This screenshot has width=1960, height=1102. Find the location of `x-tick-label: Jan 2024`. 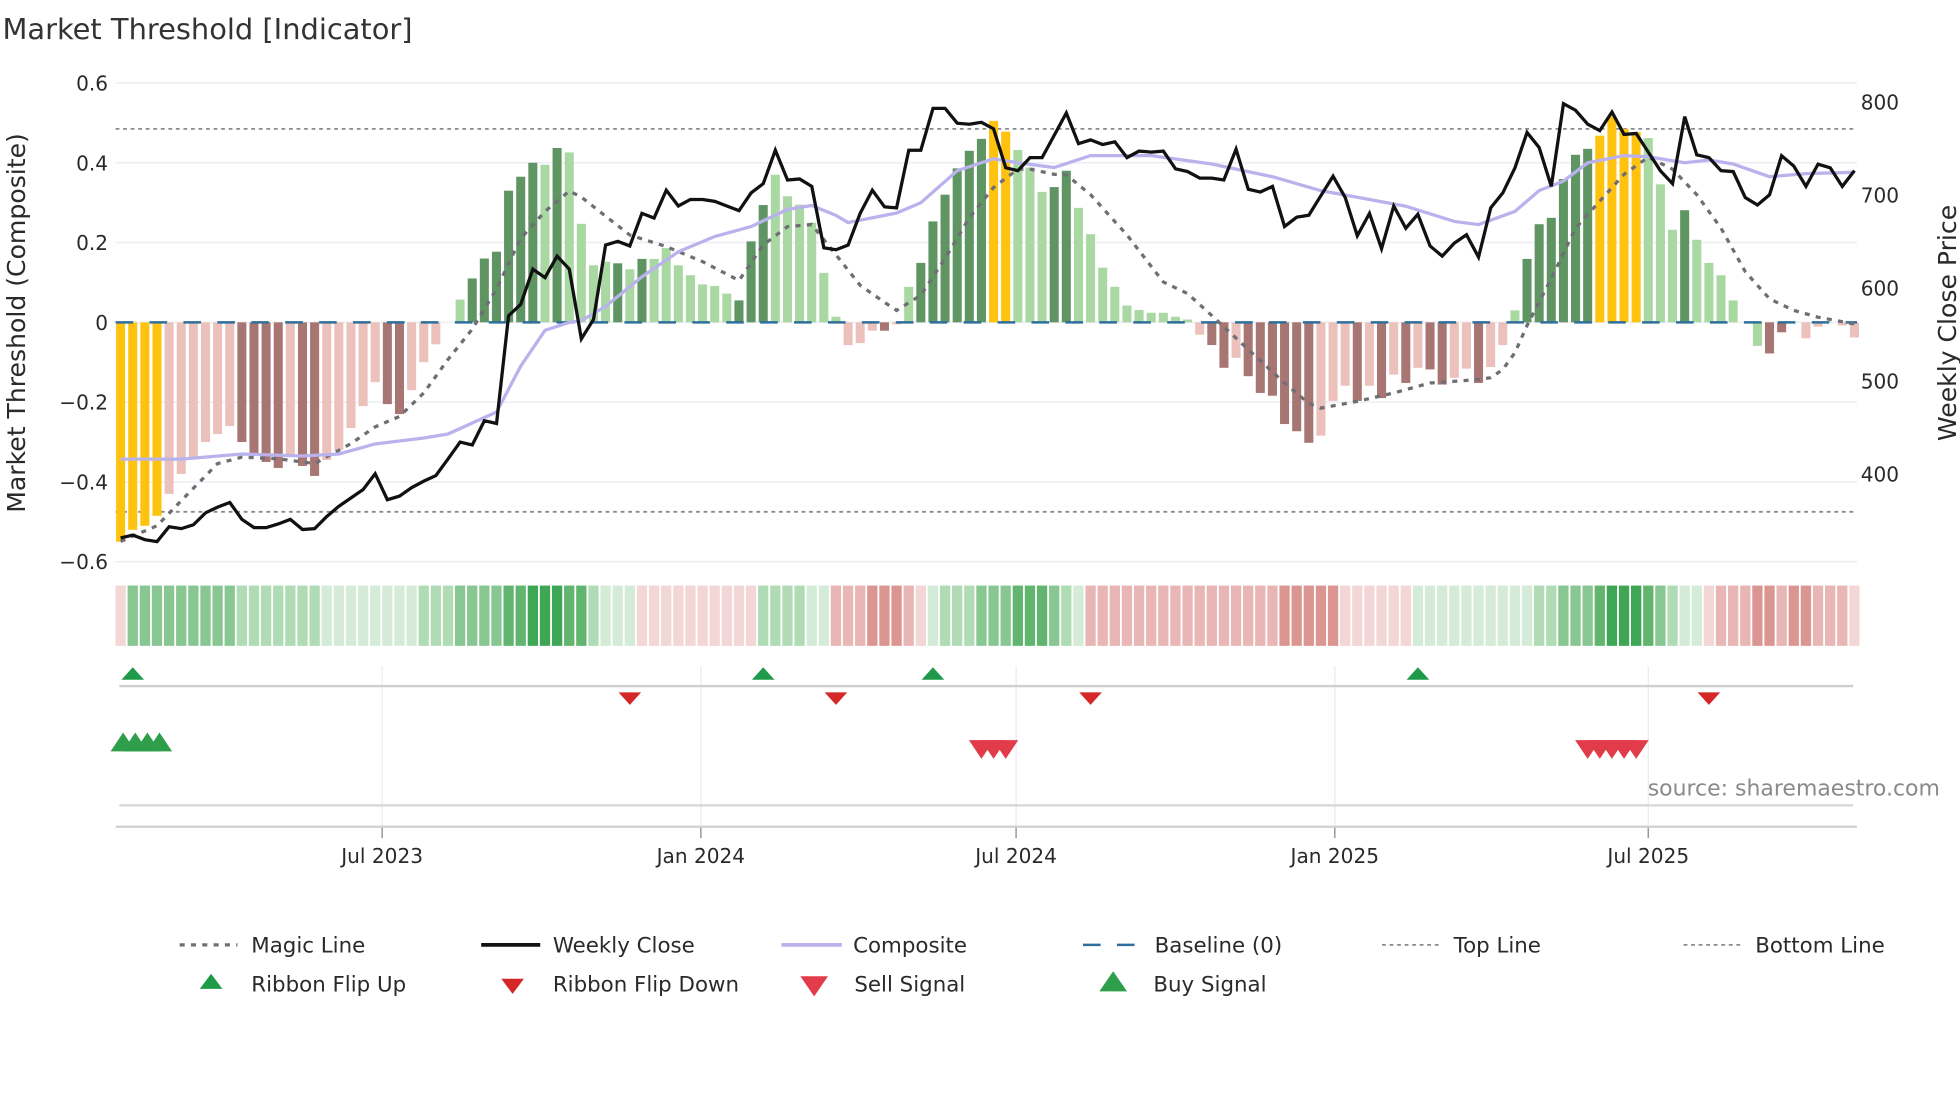

x-tick-label: Jan 2024 is located at coordinates (700, 856).